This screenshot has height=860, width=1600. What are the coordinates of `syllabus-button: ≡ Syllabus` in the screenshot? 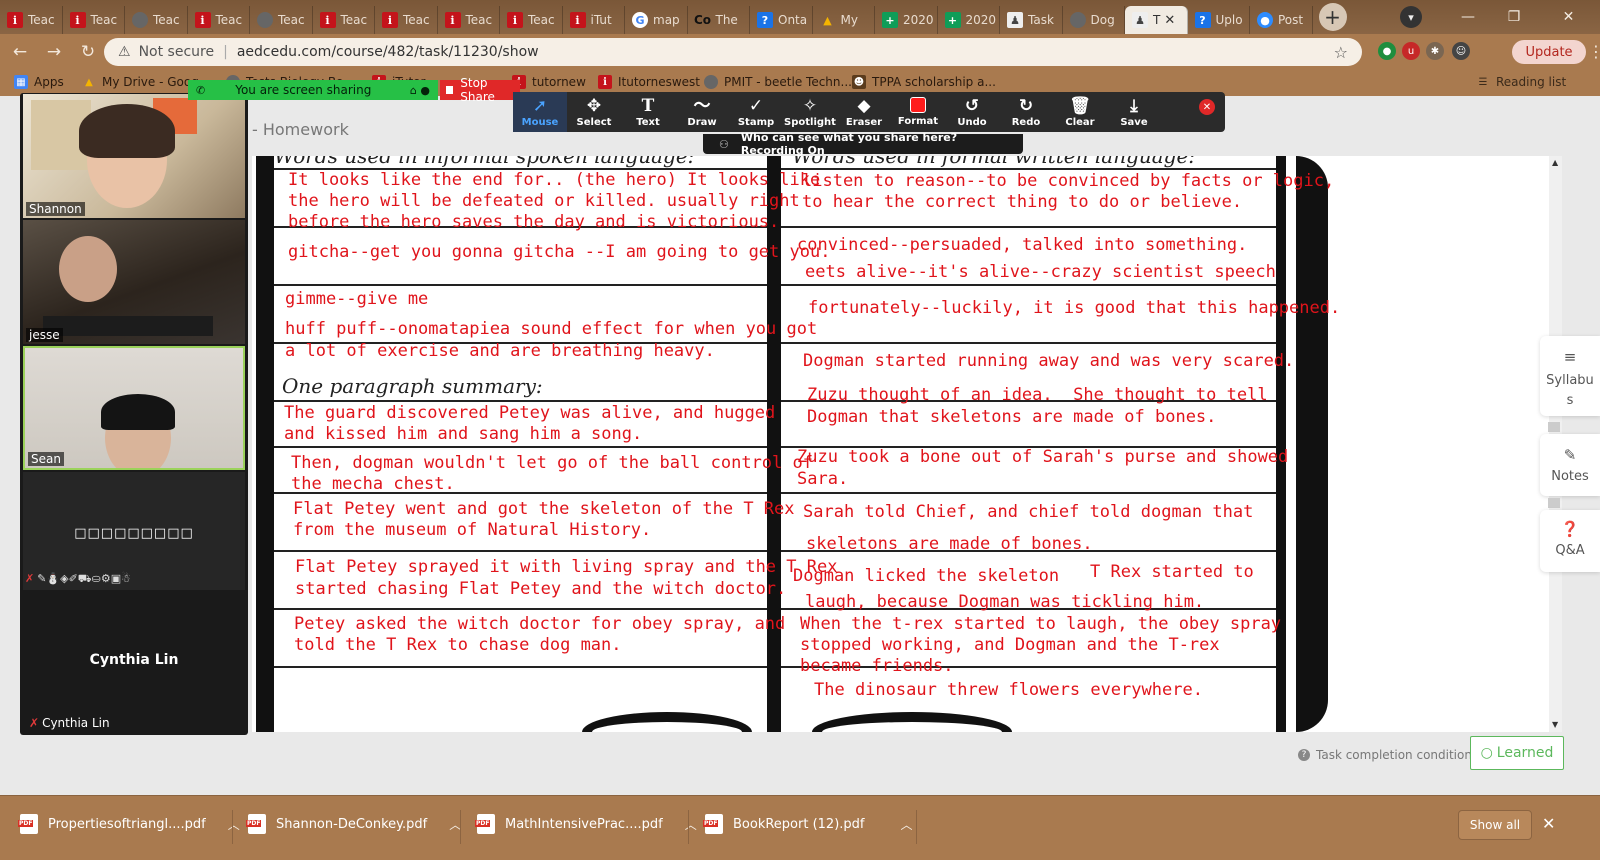 It's located at (1570, 376).